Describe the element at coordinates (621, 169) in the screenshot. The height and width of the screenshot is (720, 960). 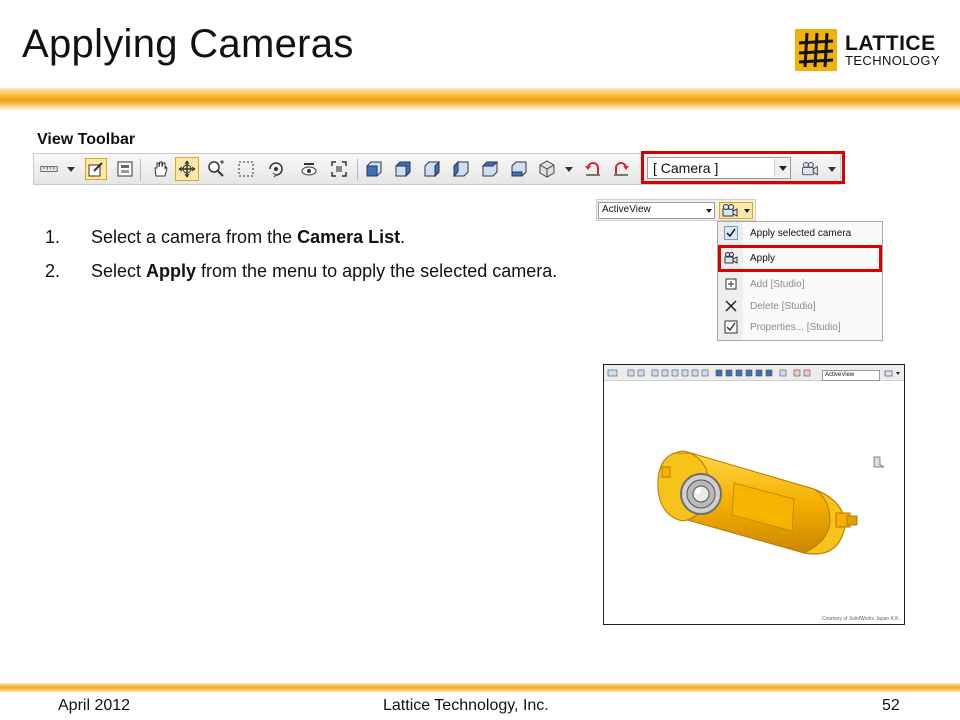
I see `redo-view-icon` at that location.